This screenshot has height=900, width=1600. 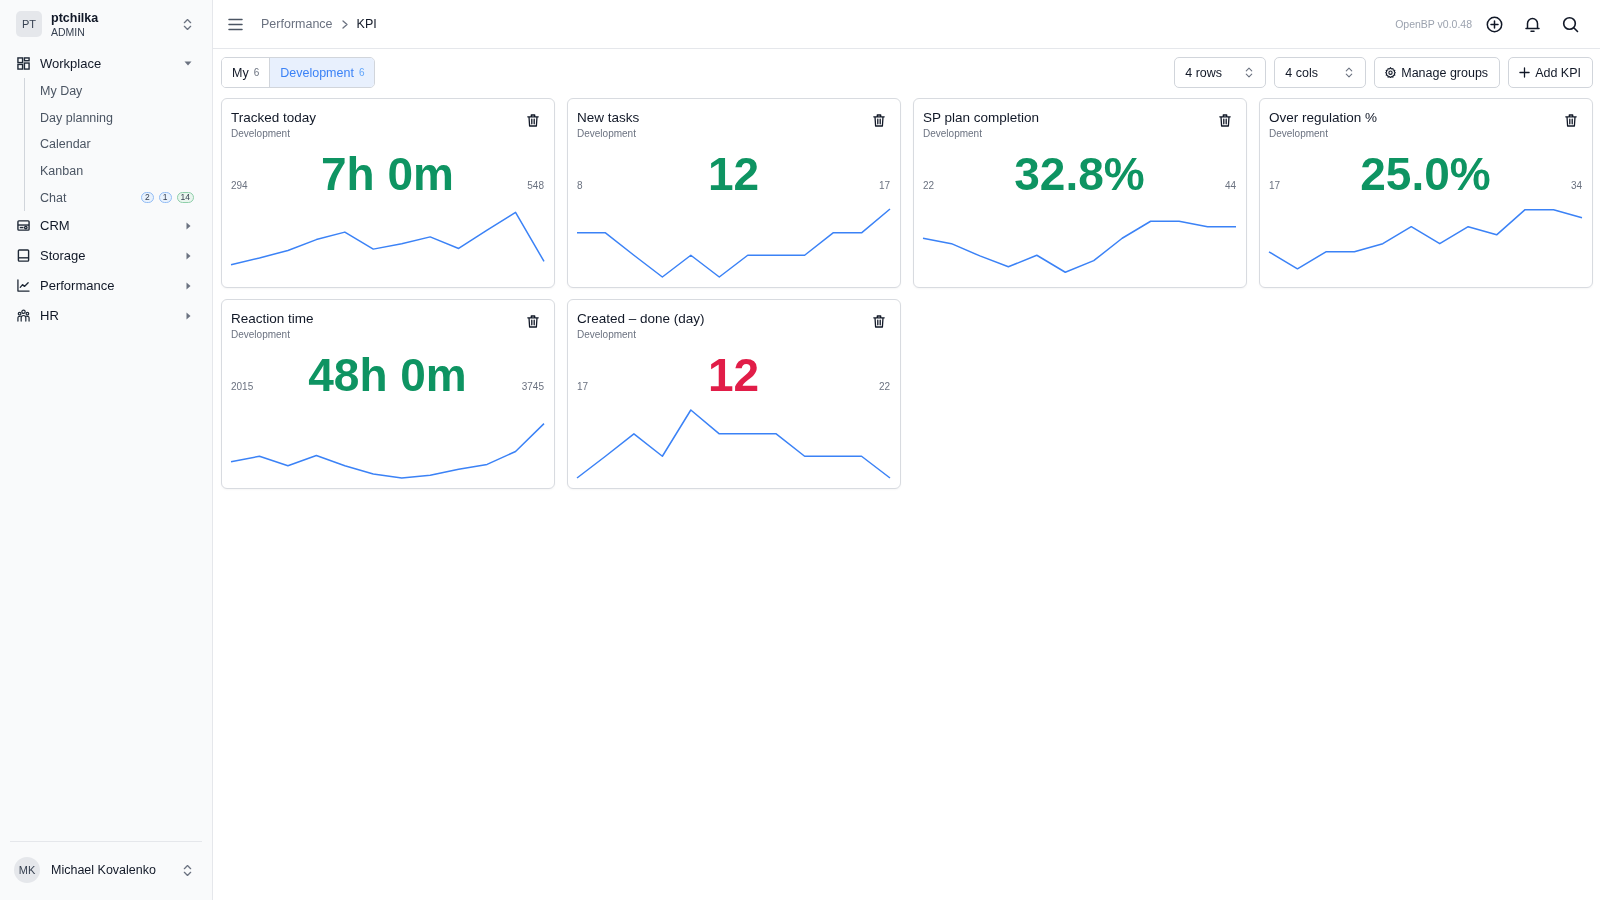 I want to click on grid-icon, so click(x=23, y=63).